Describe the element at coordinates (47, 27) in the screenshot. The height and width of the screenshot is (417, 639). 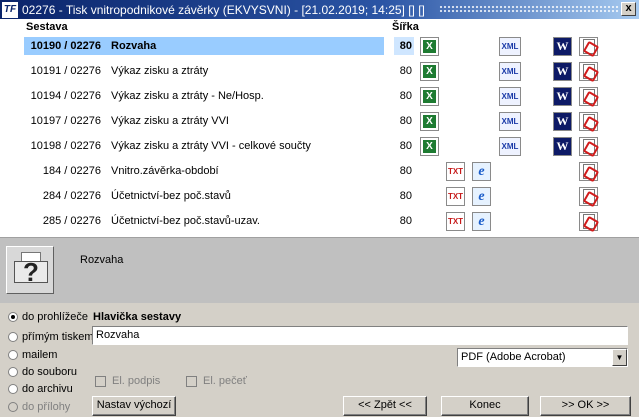
I see `column-header-sestava: Sestava` at that location.